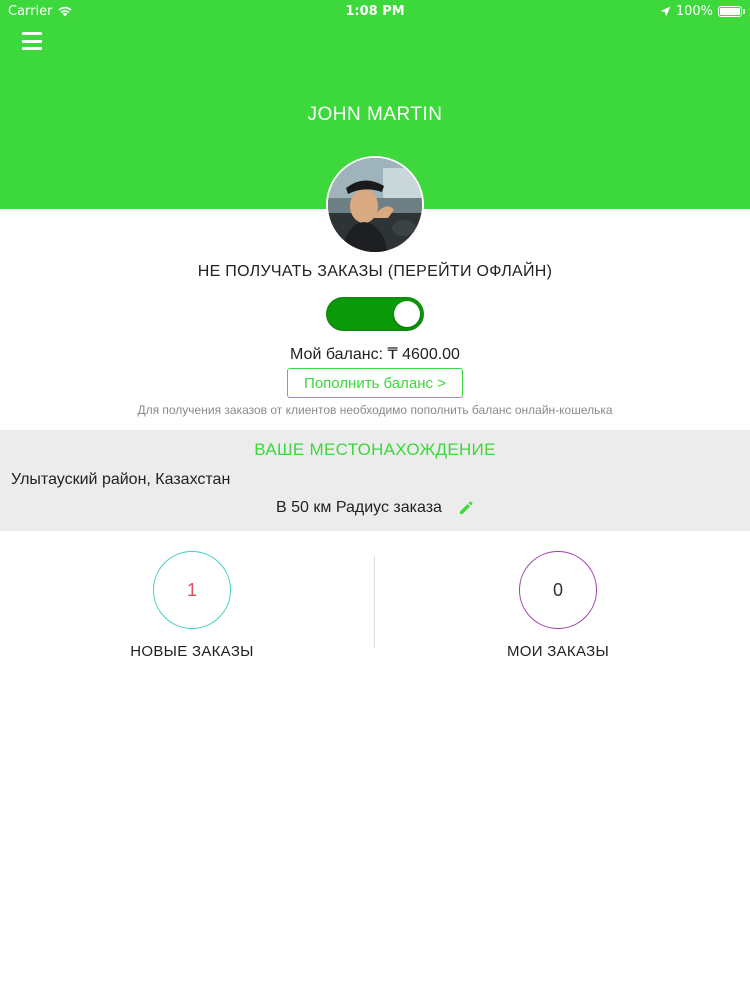  I want to click on top-up-balance-button: Пополнить баланс >, so click(375, 383).